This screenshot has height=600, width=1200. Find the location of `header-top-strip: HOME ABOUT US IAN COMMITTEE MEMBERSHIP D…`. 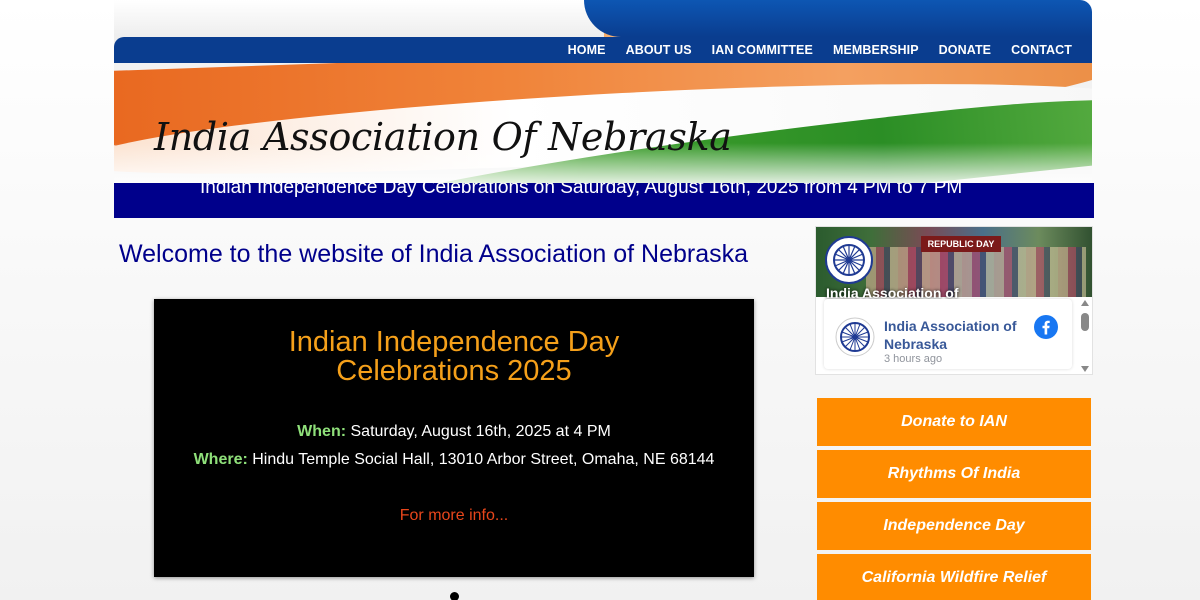

header-top-strip: HOME ABOUT US IAN COMMITTEE MEMBERSHIP D… is located at coordinates (603, 31).